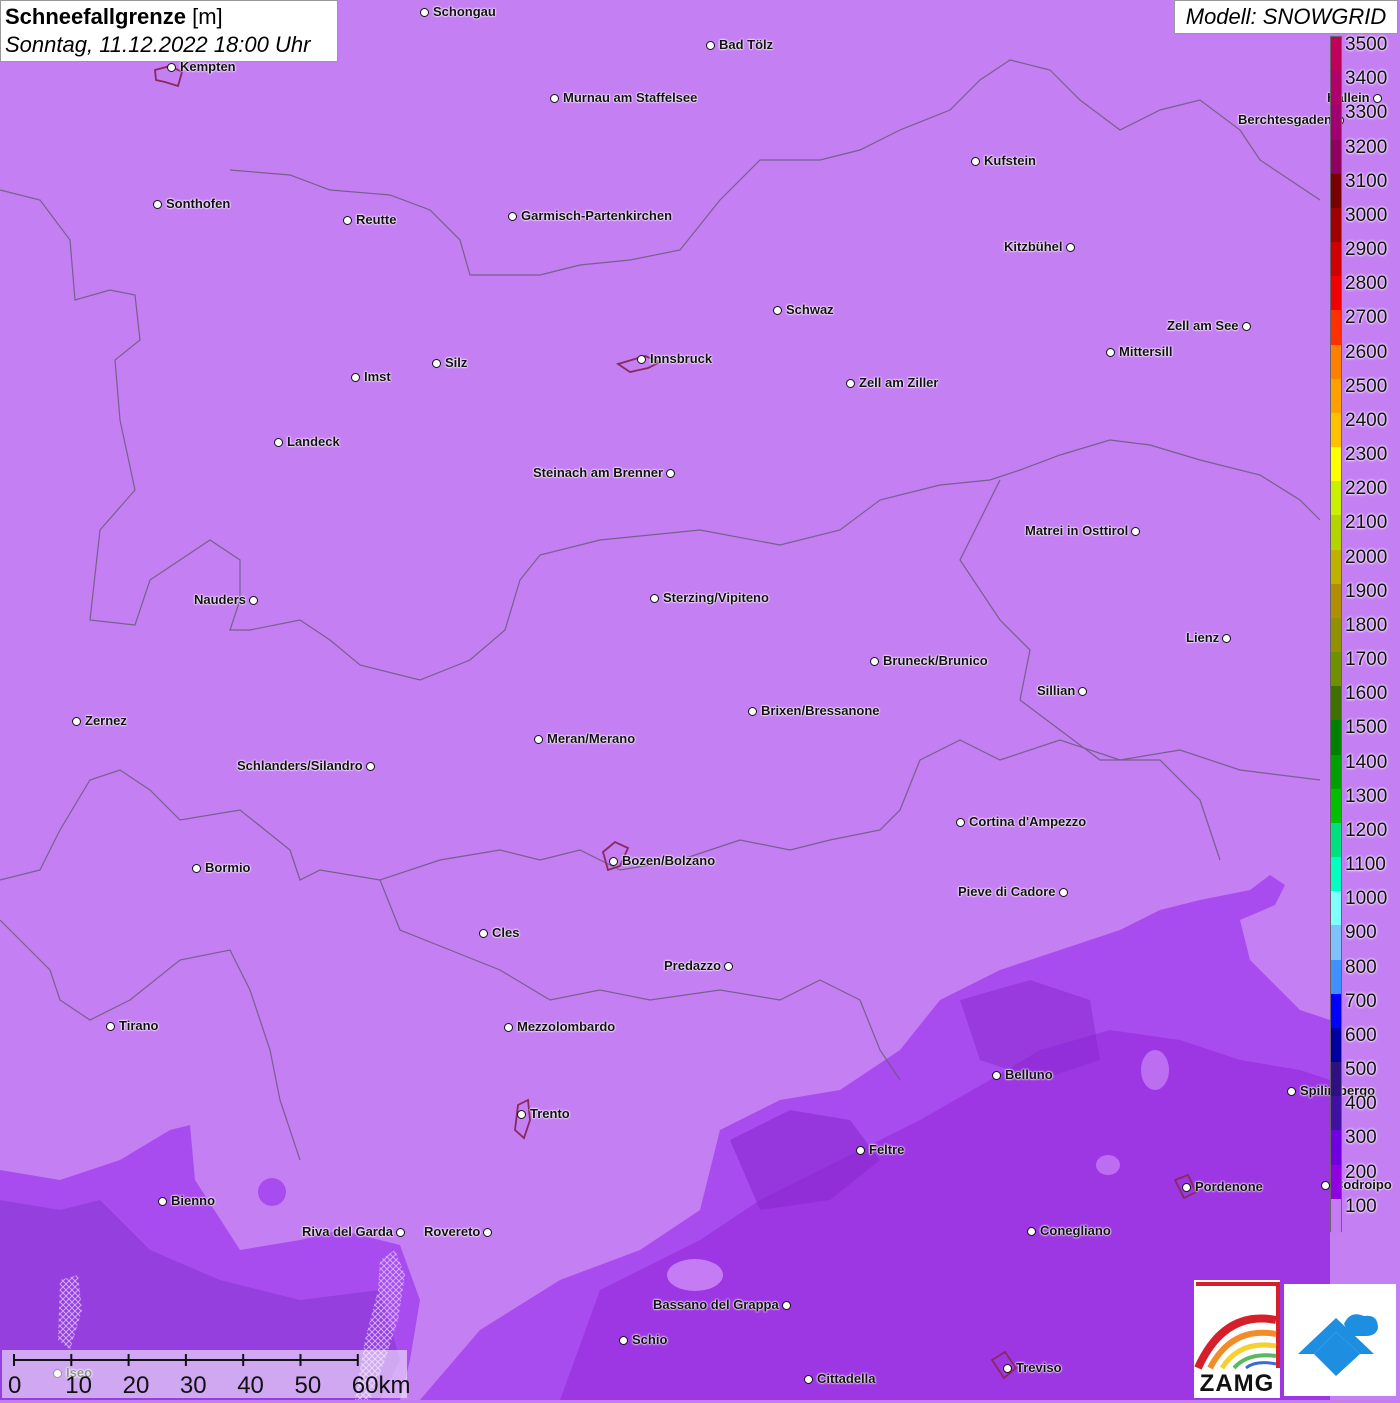  Describe the element at coordinates (716, 597) in the screenshot. I see `city-label: Sterzing/Vipiteno` at that location.